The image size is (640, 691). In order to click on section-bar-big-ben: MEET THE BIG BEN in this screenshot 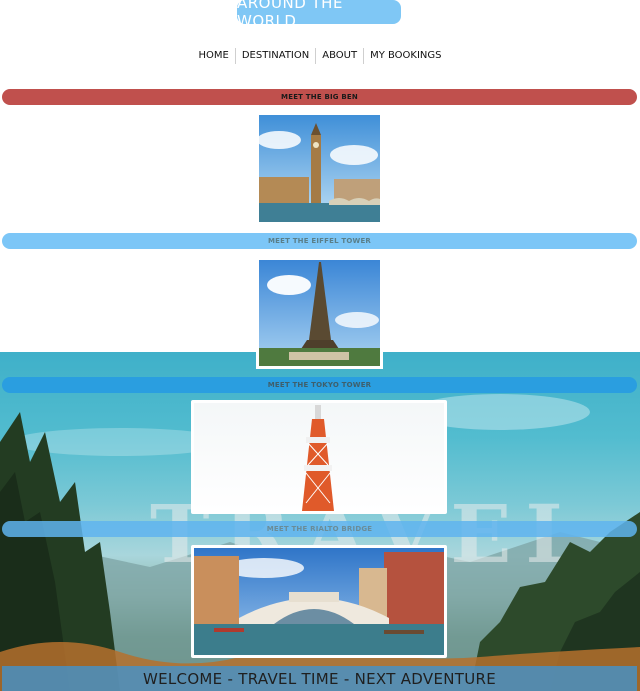, I will do `click(319, 97)`.